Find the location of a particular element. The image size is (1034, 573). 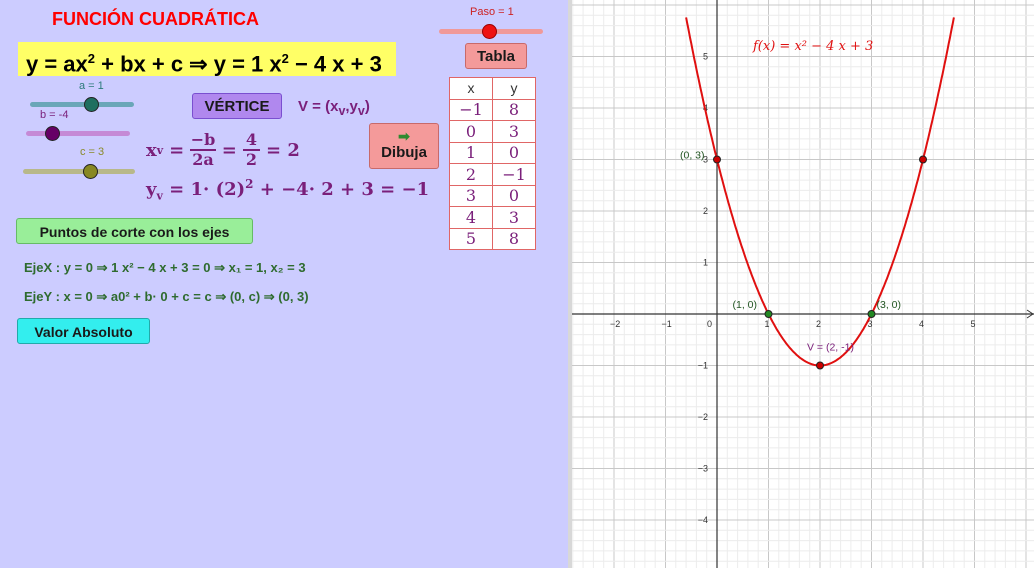

yv-formula: yv = 1· (2)2 + −4· 2 + 3 = −1 is located at coordinates (288, 190).